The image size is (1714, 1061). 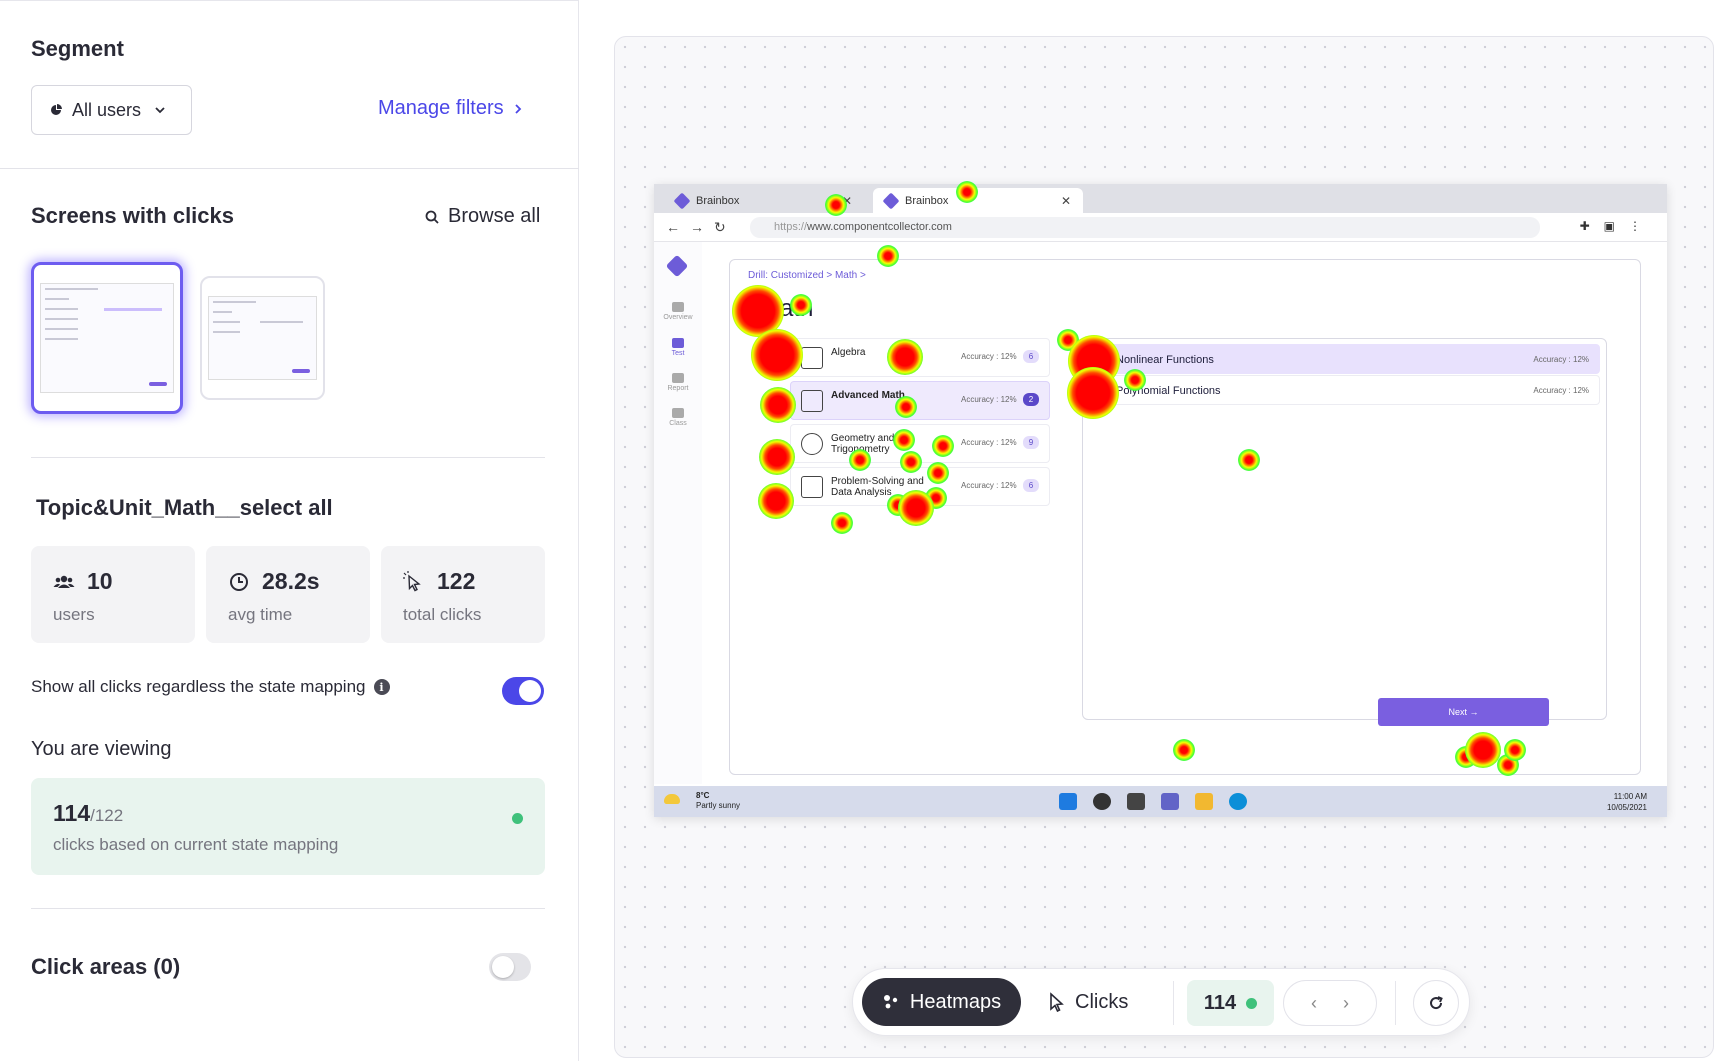 What do you see at coordinates (510, 967) in the screenshot?
I see `click-areas-toggle` at bounding box center [510, 967].